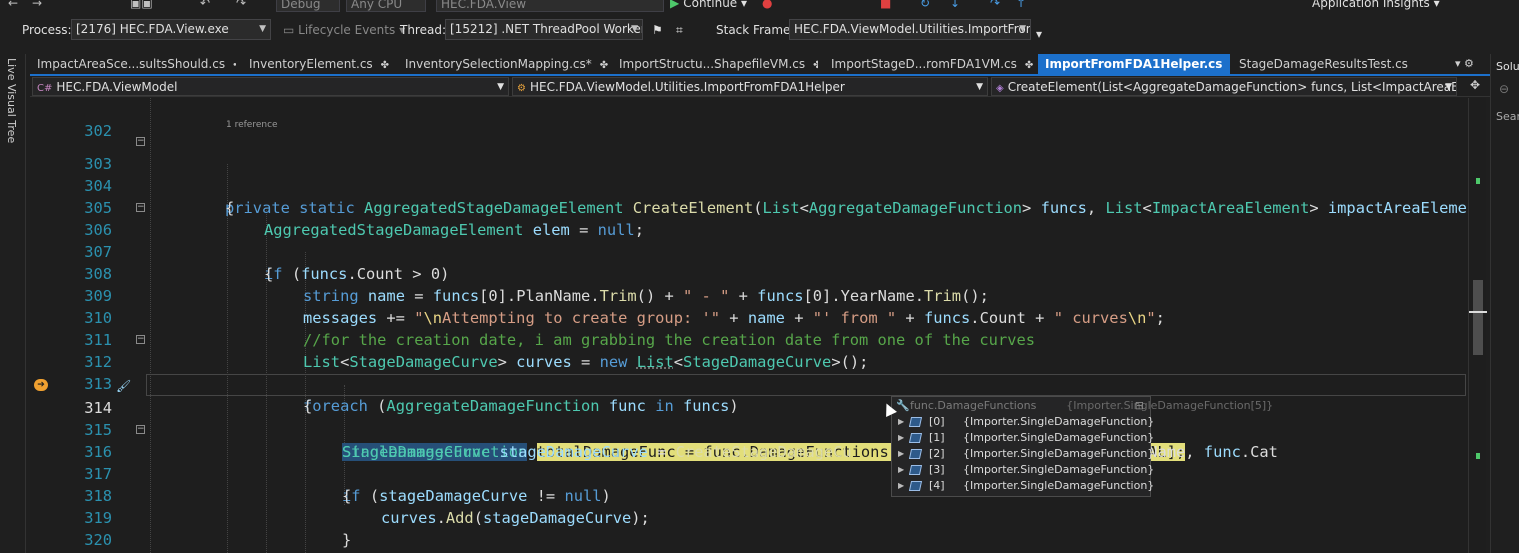  Describe the element at coordinates (37, 5) in the screenshot. I see `forward-icon: →` at that location.